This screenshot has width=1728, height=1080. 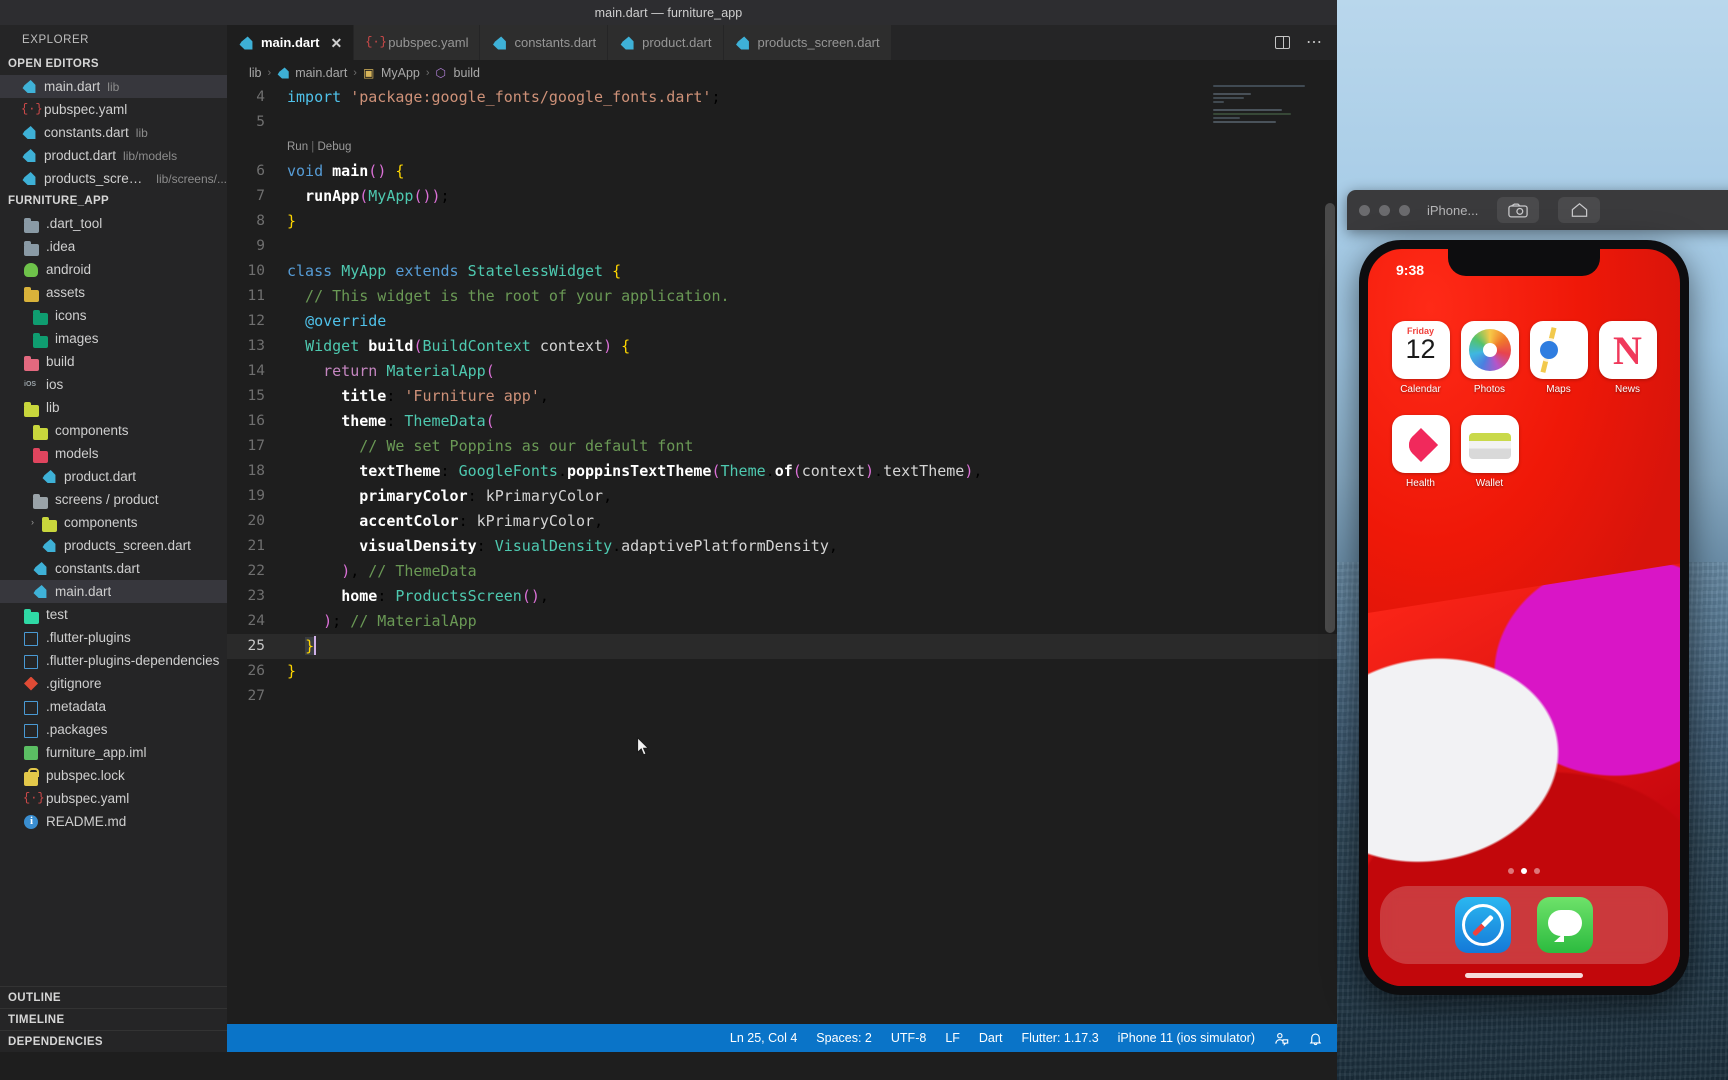 I want to click on file-tree-item: screens / product, so click(x=113, y=499).